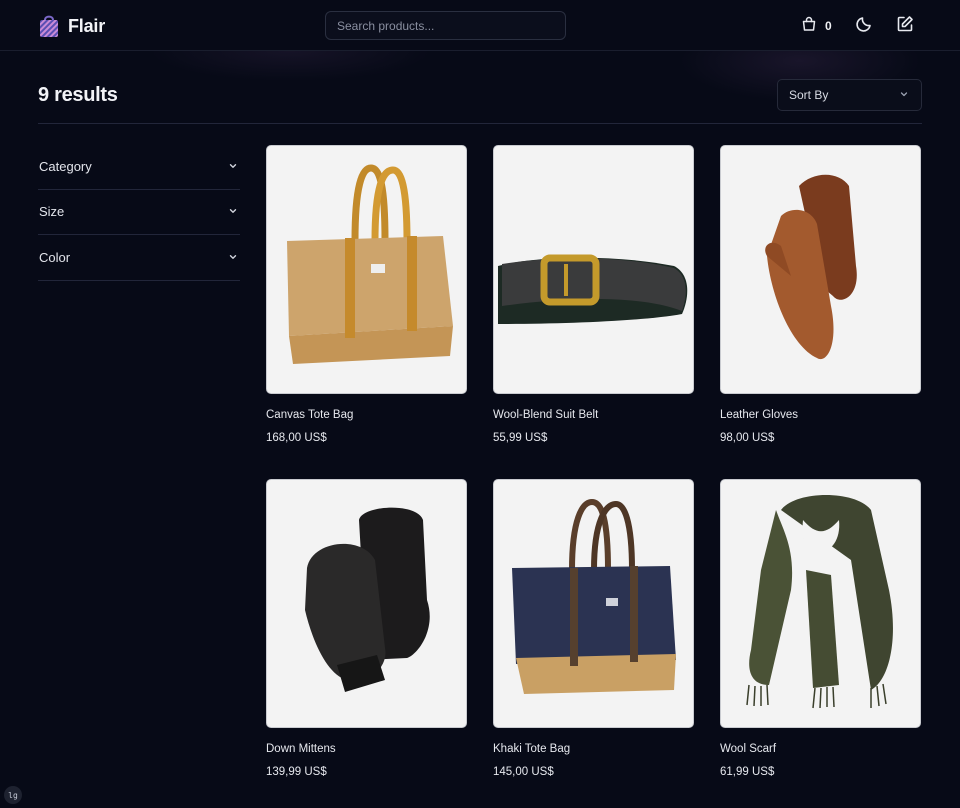 This screenshot has width=960, height=808. What do you see at coordinates (593, 416) in the screenshot?
I see `product-name: Wool-Blend Suit Belt` at bounding box center [593, 416].